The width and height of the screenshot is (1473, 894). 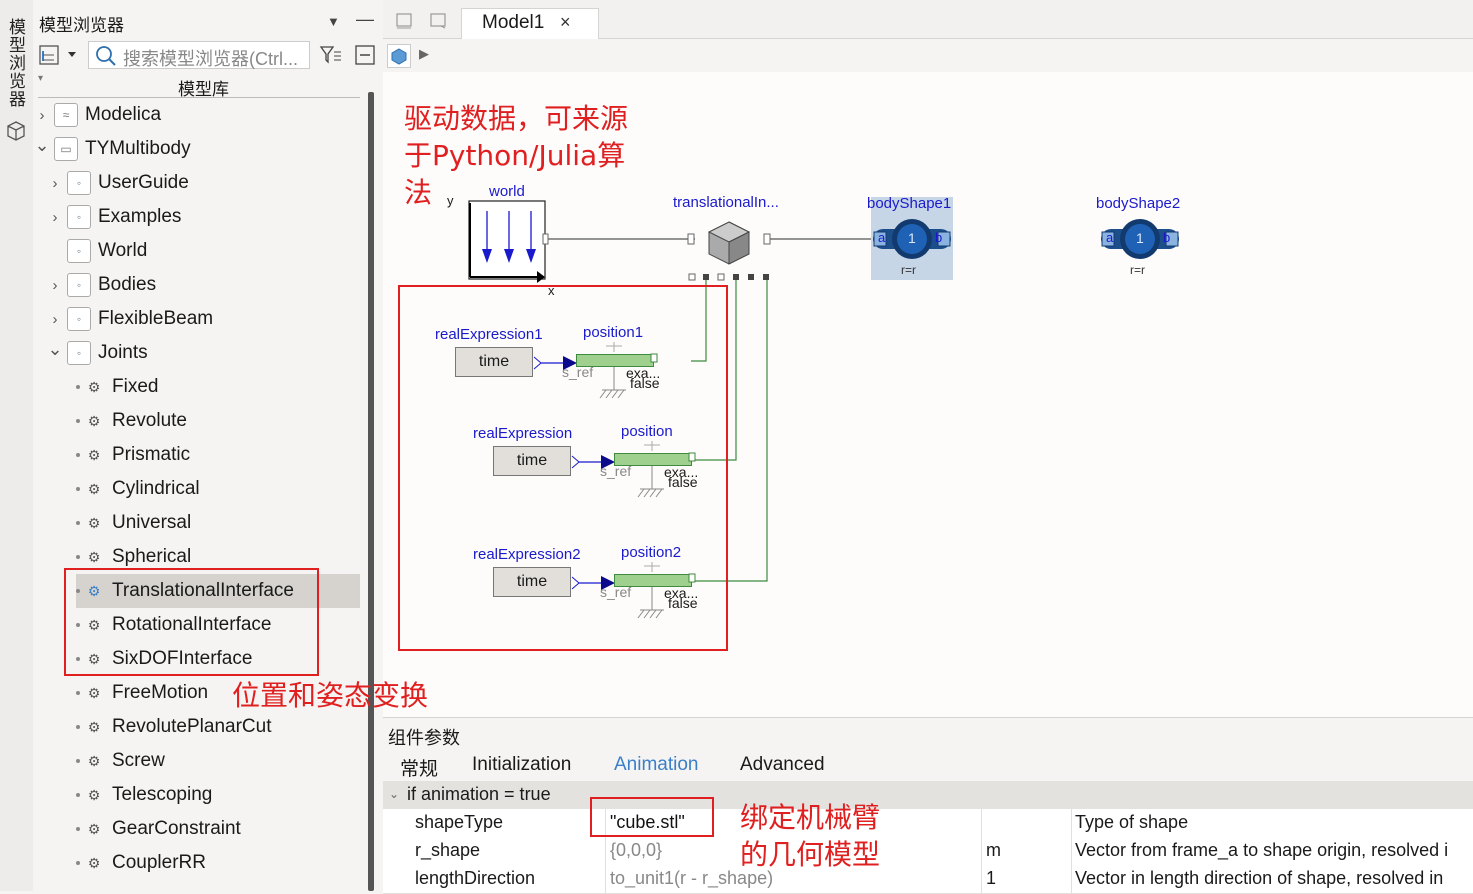 I want to click on body-shape1-component: bodyShape1 a 1 b r=r, so click(x=910, y=237).